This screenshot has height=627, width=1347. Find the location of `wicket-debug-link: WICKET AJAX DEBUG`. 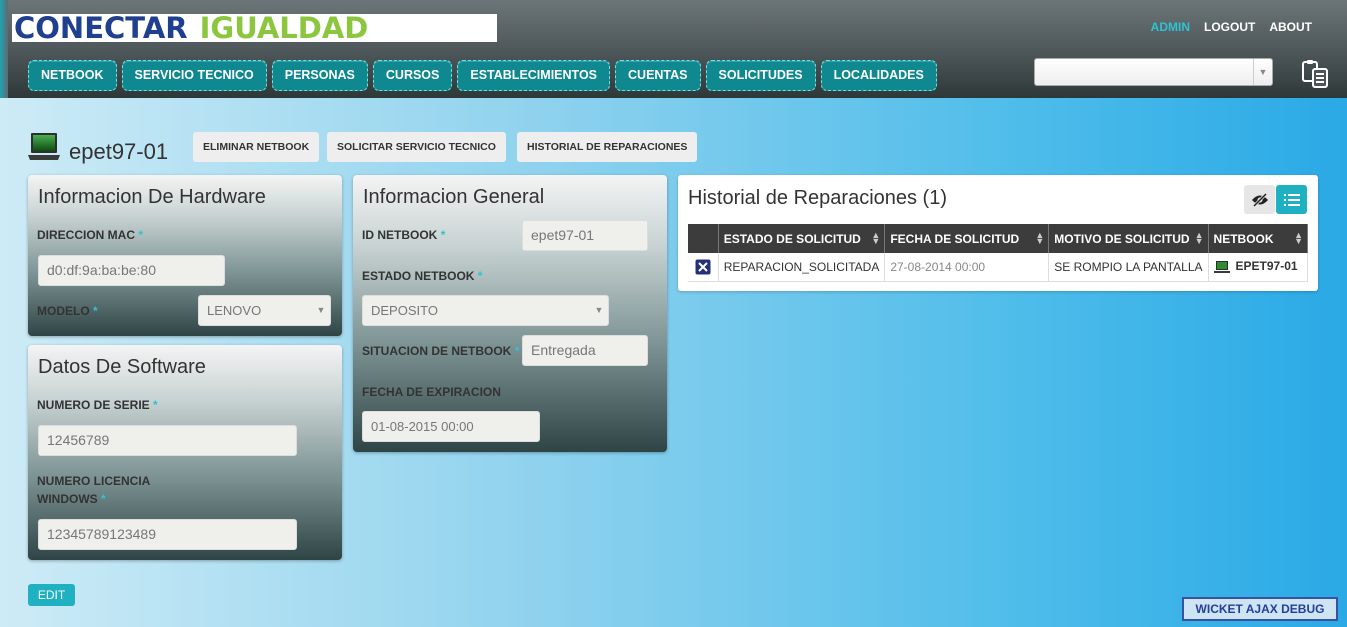

wicket-debug-link: WICKET AJAX DEBUG is located at coordinates (1260, 609).